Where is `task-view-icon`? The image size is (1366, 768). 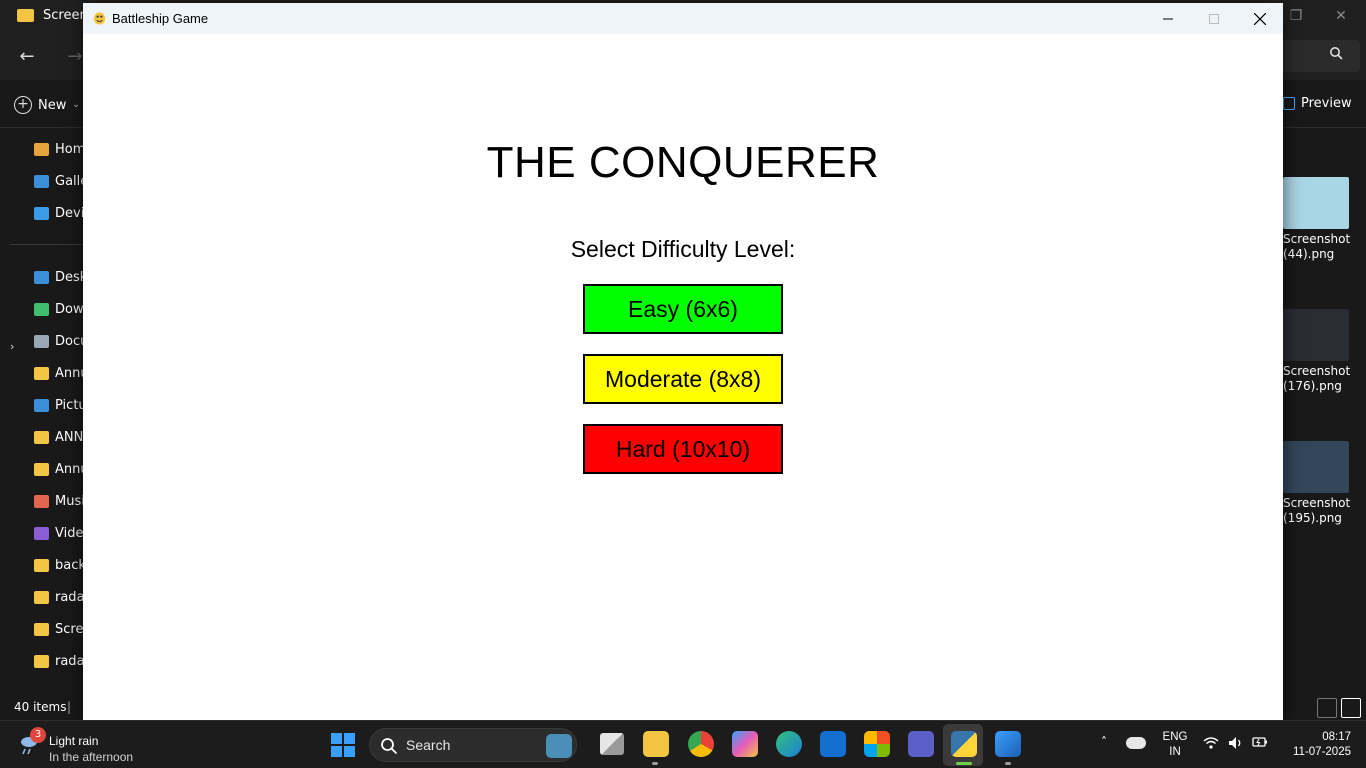
task-view-icon is located at coordinates (612, 744).